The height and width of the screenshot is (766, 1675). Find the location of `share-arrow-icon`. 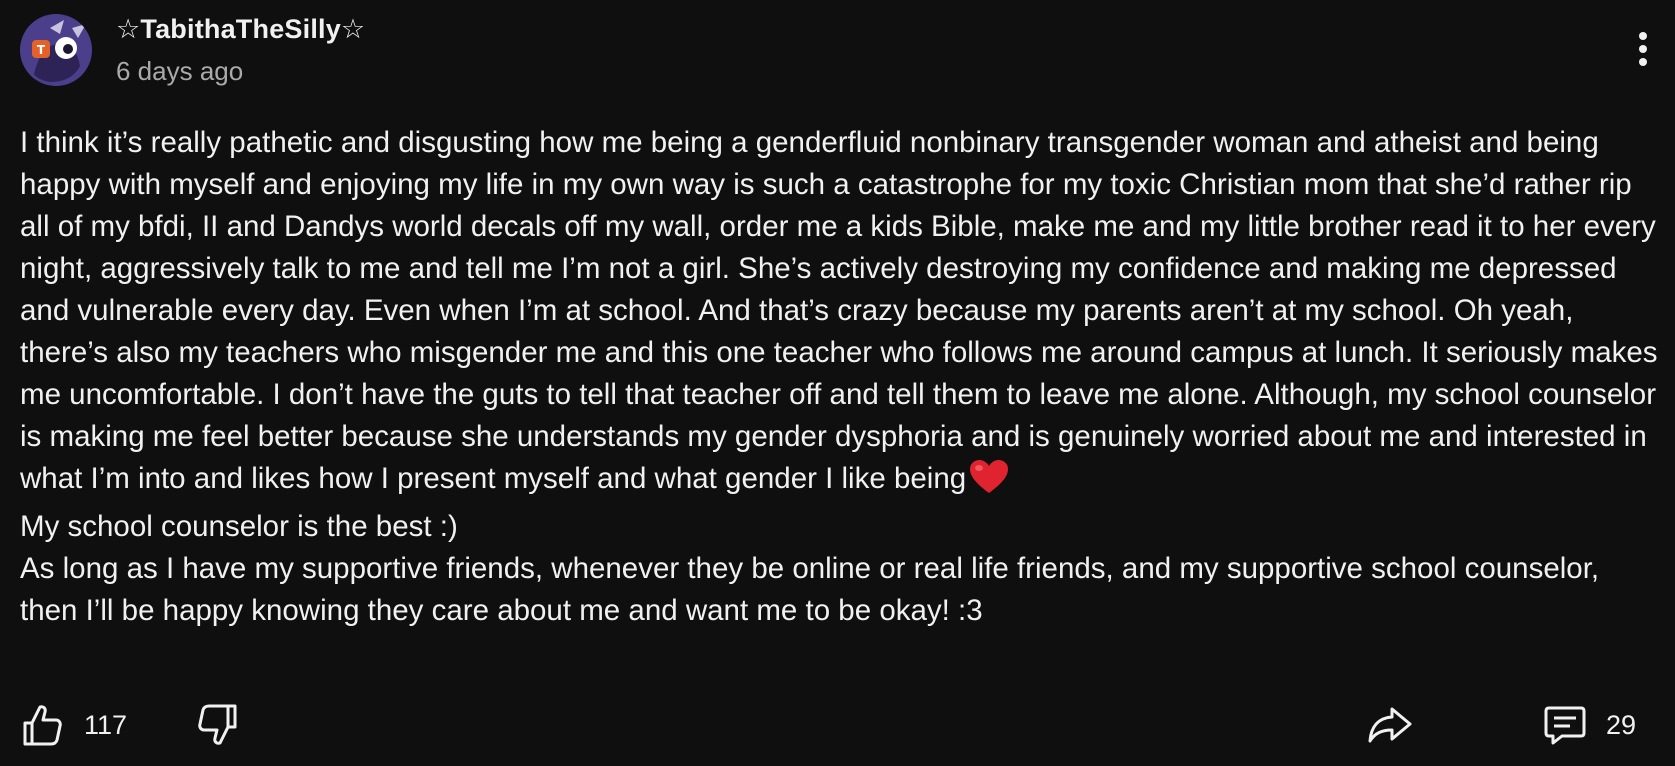

share-arrow-icon is located at coordinates (1390, 725).